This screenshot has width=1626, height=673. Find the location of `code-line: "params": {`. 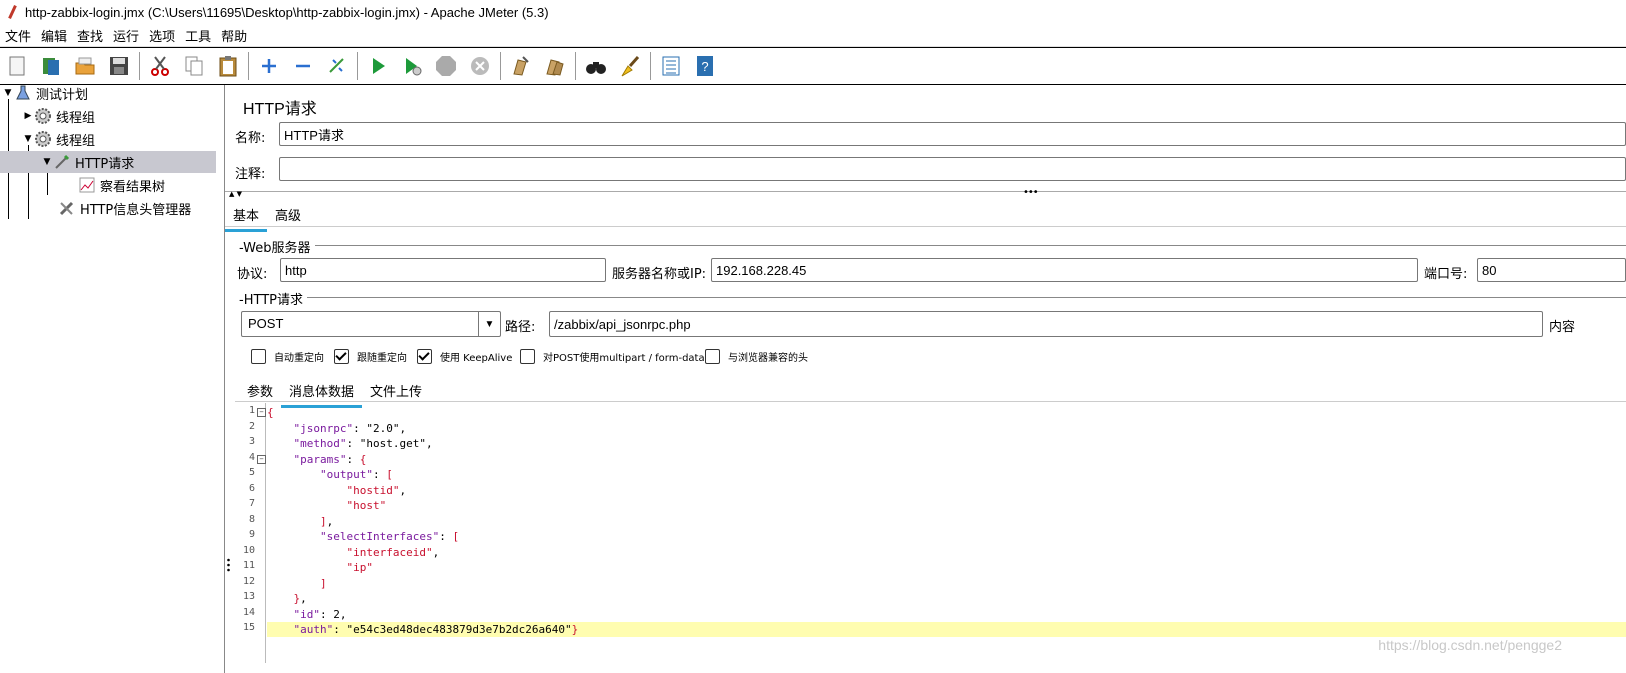

code-line: "params": { is located at coordinates (330, 459).